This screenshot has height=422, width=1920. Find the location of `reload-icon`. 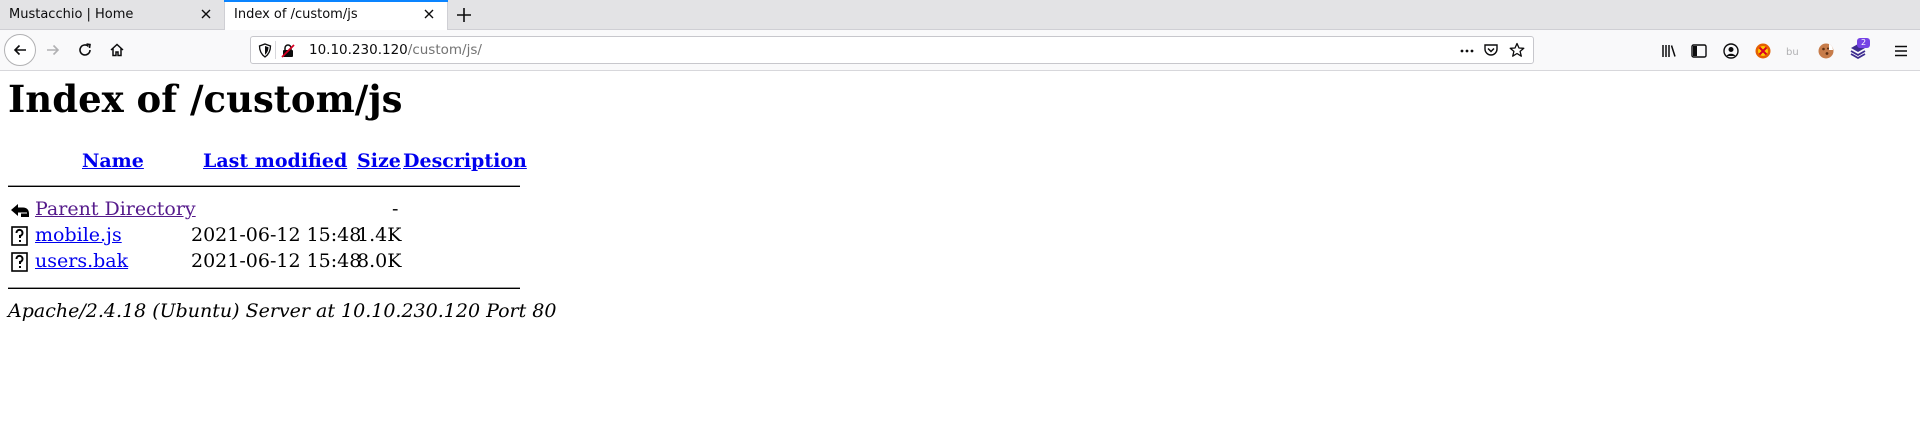

reload-icon is located at coordinates (85, 49).